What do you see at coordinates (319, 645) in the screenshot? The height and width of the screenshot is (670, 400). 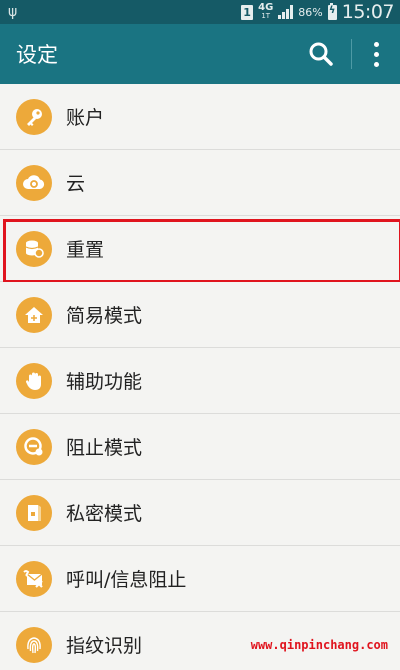 I see `watermark: www.qinpinchang.com` at bounding box center [319, 645].